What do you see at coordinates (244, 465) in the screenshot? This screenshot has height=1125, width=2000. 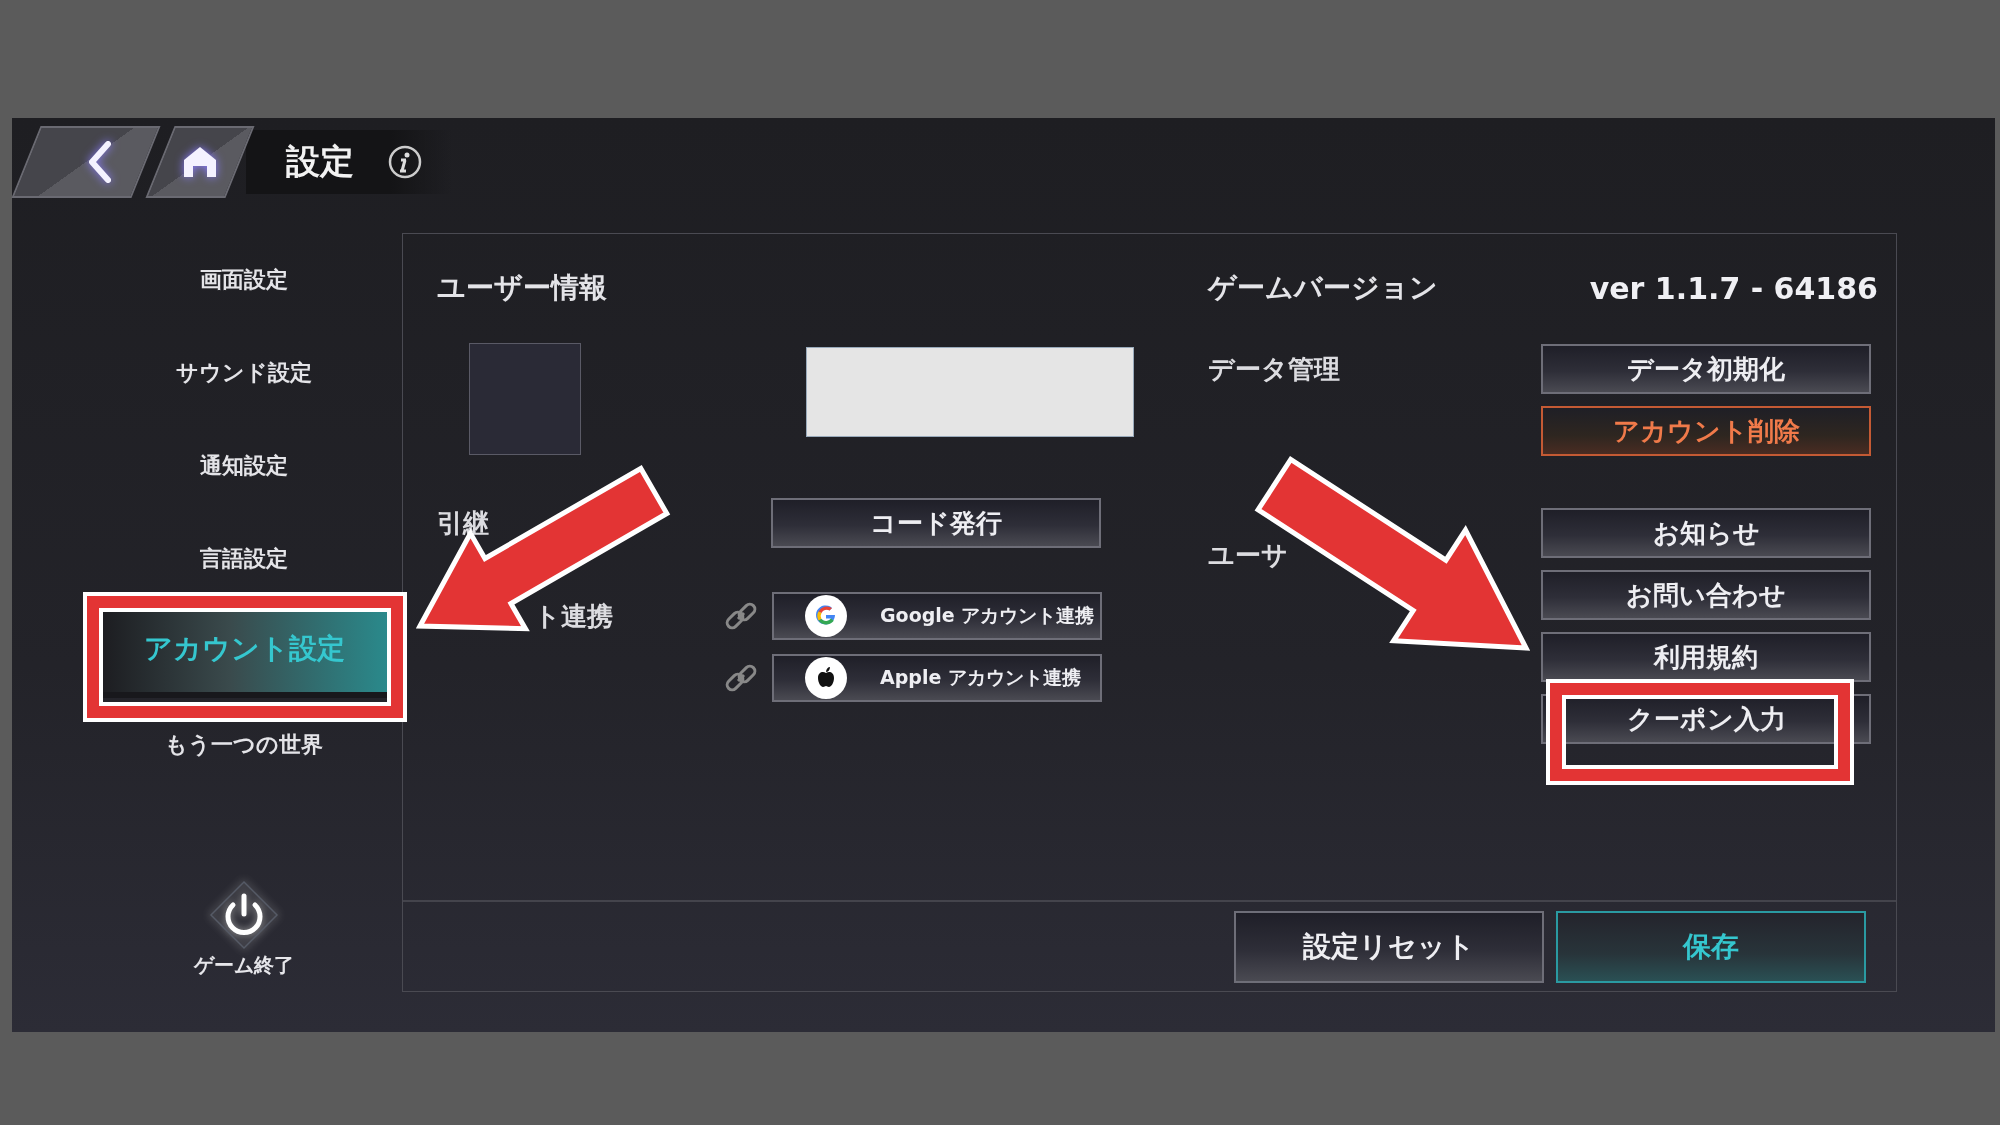 I see `sidebar-item: 通知設定` at bounding box center [244, 465].